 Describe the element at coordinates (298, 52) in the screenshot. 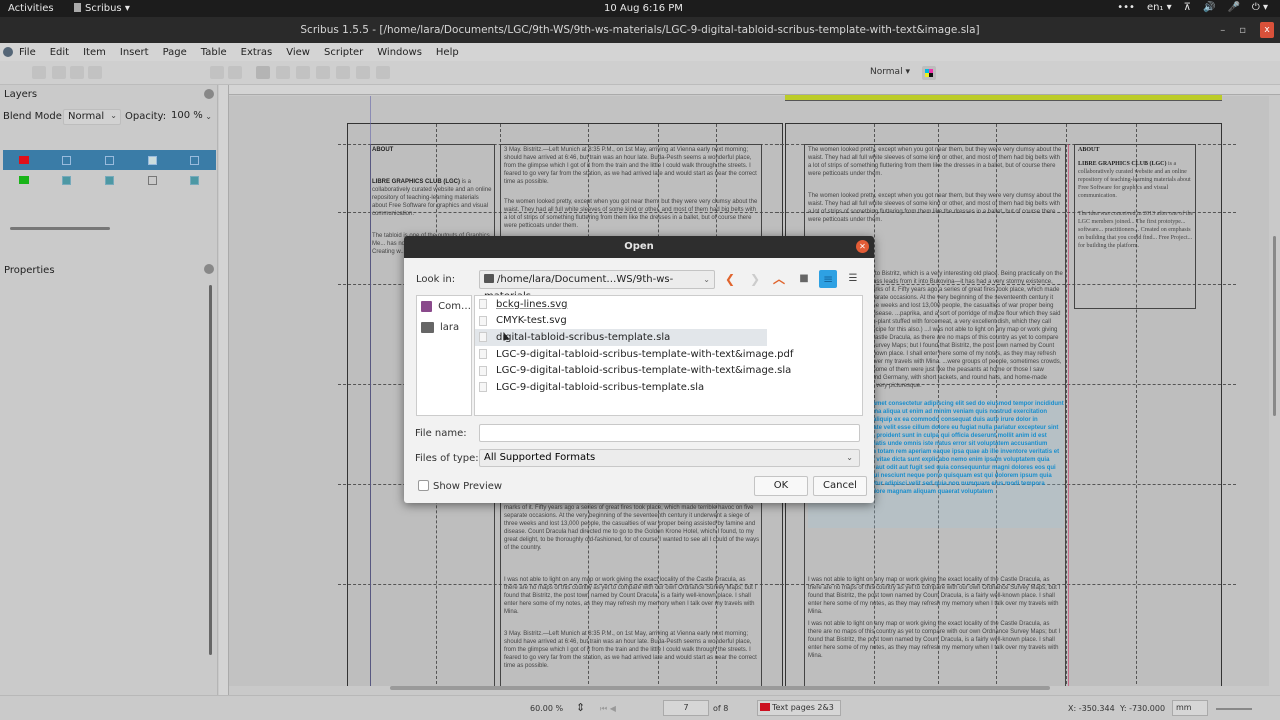

I see `menu-view: View` at that location.